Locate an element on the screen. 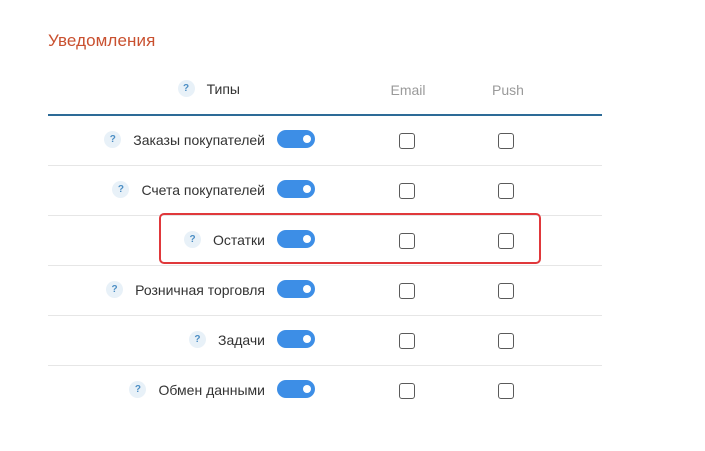 This screenshot has height=451, width=705. row-label: Обмен данными is located at coordinates (211, 389).